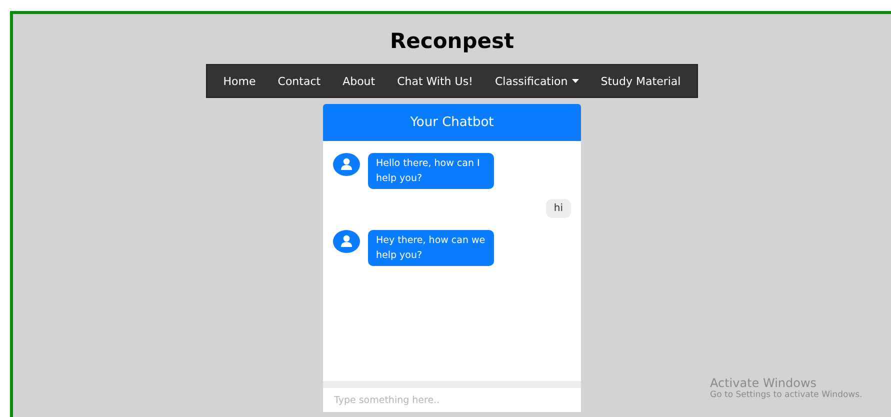 The width and height of the screenshot is (891, 417). What do you see at coordinates (431, 171) in the screenshot?
I see `bot-message: Hello there, how can I help you?` at bounding box center [431, 171].